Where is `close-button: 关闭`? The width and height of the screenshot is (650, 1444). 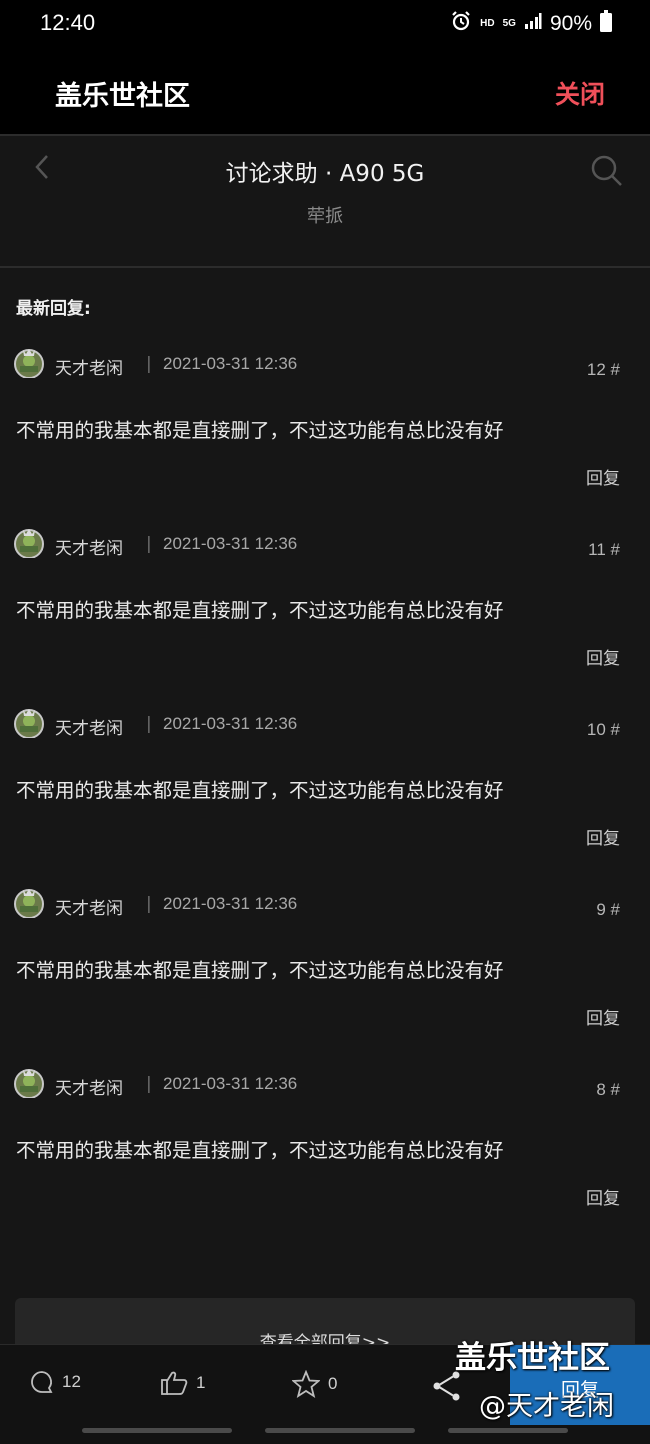 close-button: 关闭 is located at coordinates (580, 93).